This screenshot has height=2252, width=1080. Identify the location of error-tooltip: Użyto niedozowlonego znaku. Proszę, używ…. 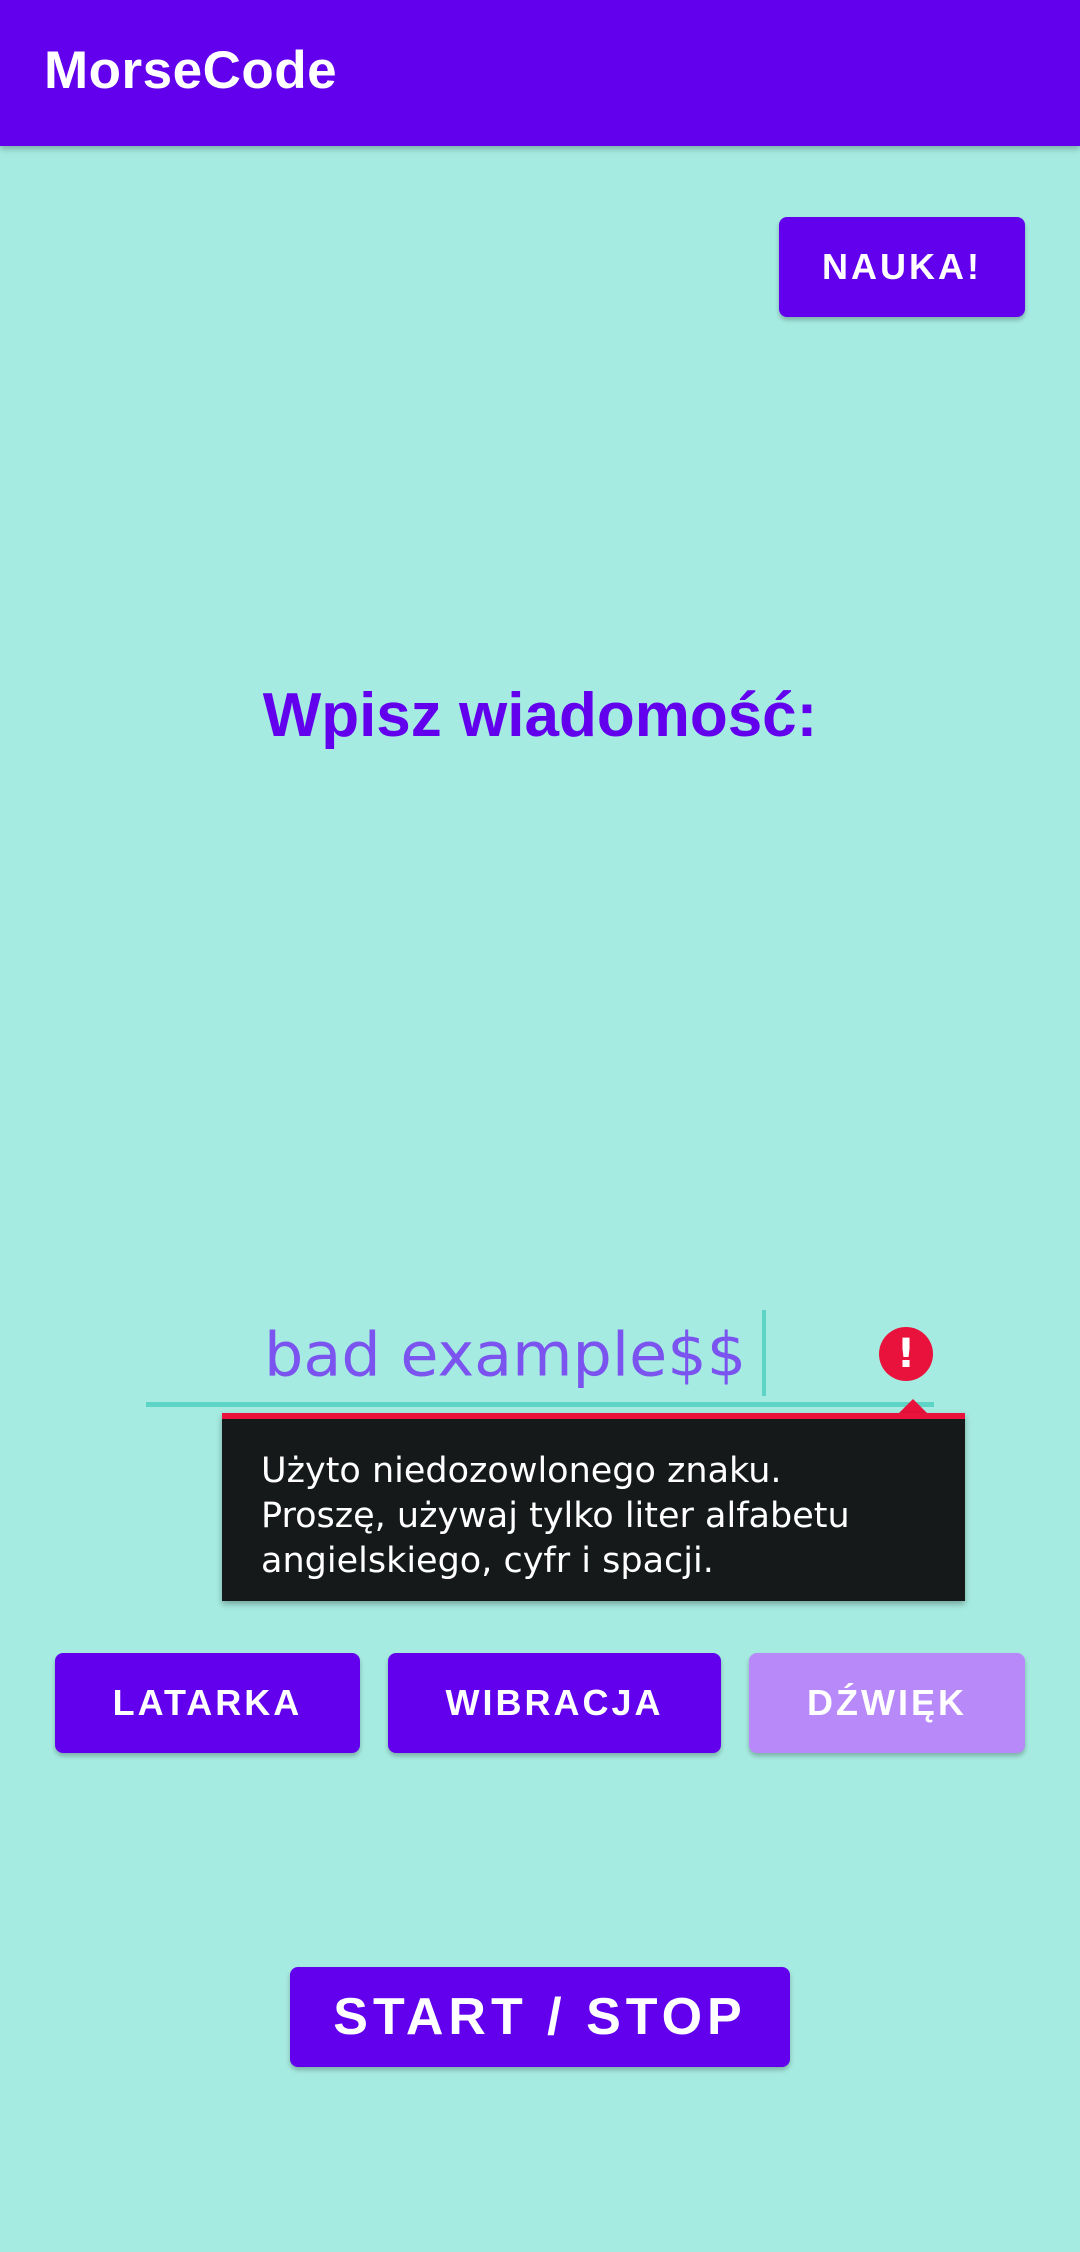
(593, 1507).